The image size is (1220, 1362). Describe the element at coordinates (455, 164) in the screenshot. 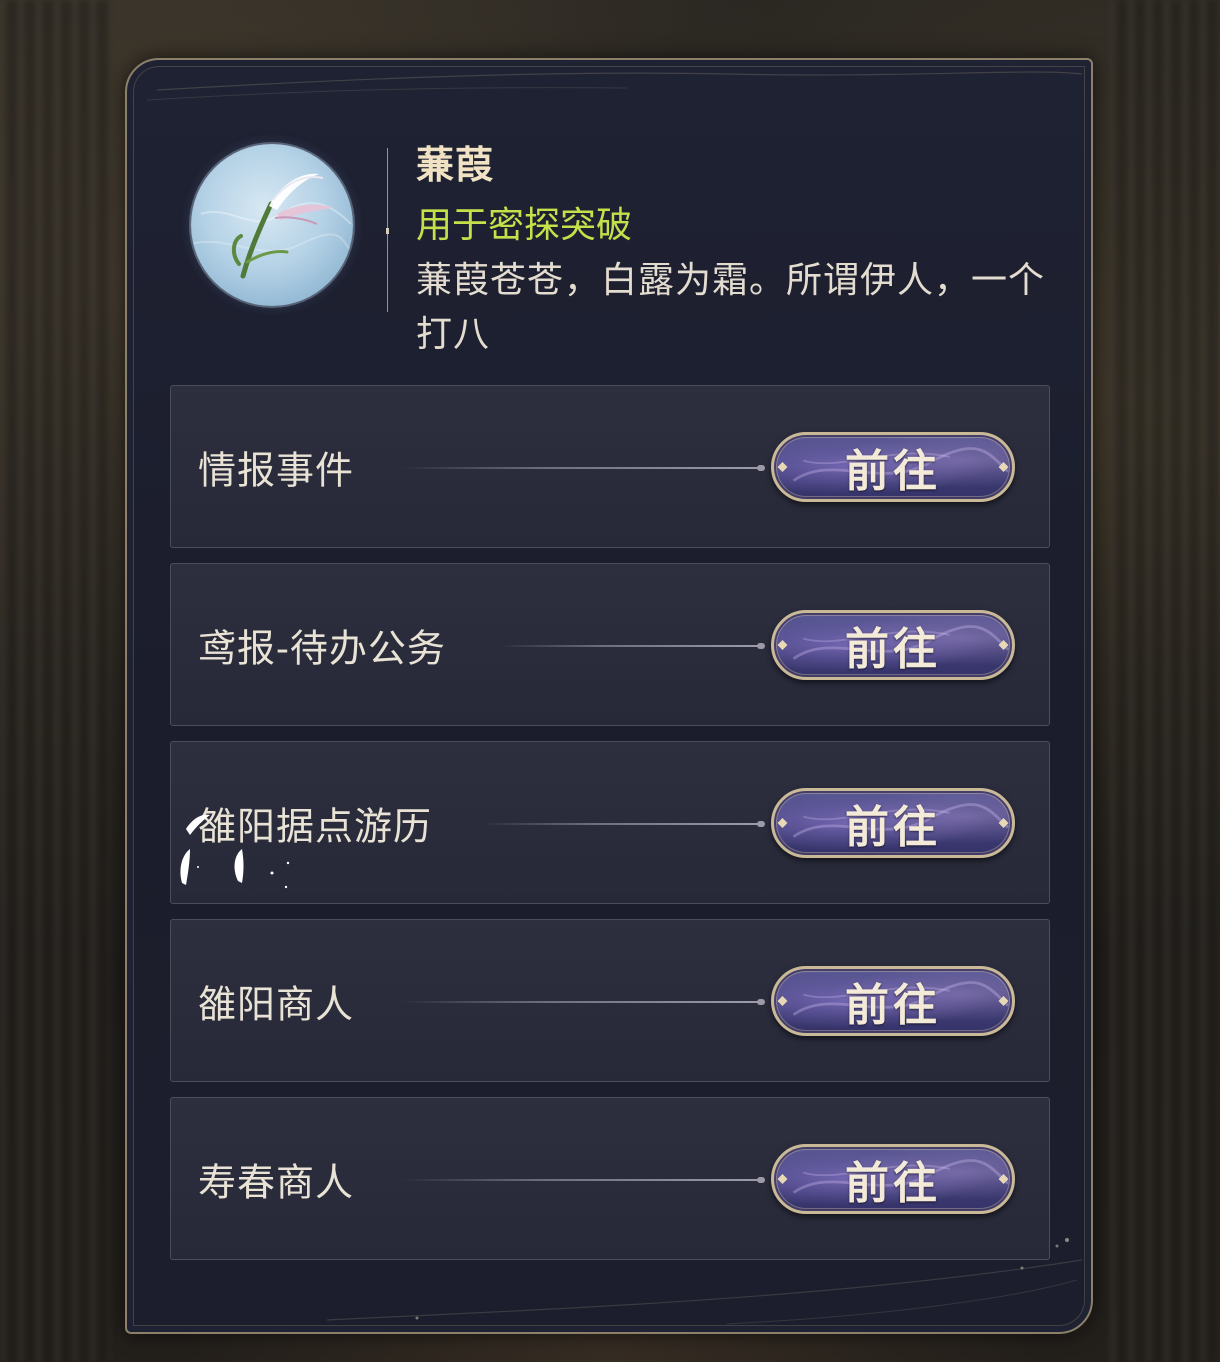

I see `item-name: 蒹葭` at that location.